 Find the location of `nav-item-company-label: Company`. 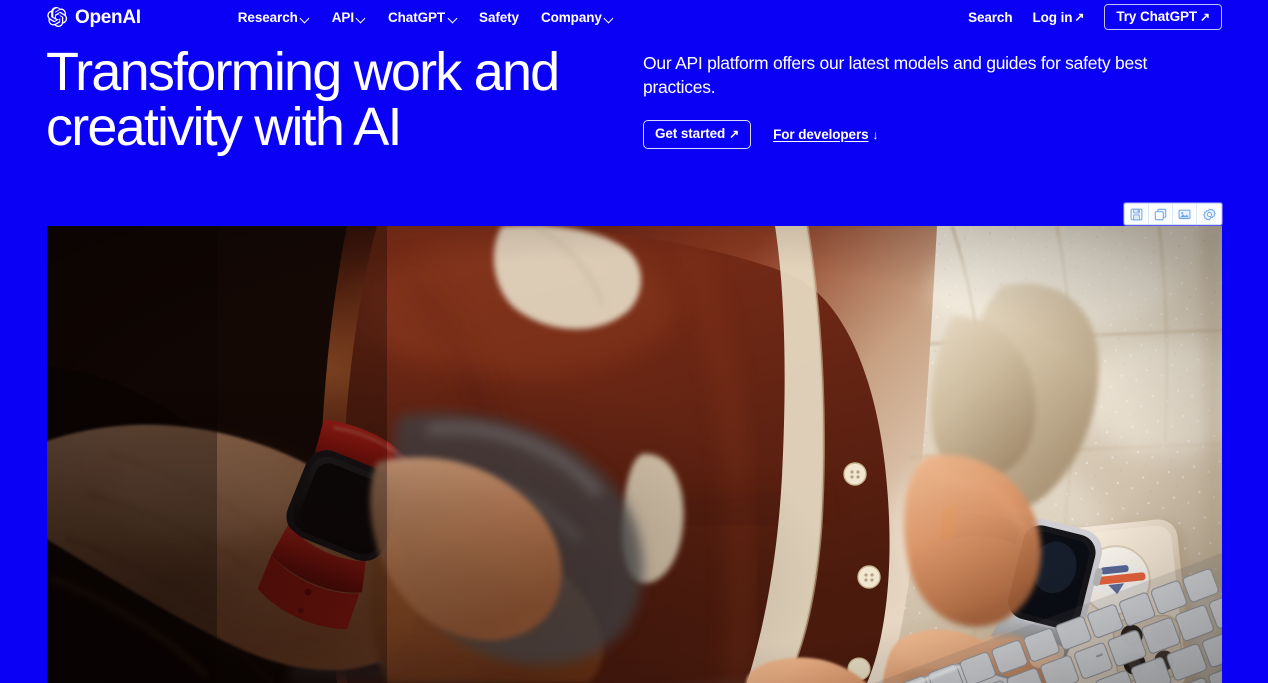

nav-item-company-label: Company is located at coordinates (571, 17).